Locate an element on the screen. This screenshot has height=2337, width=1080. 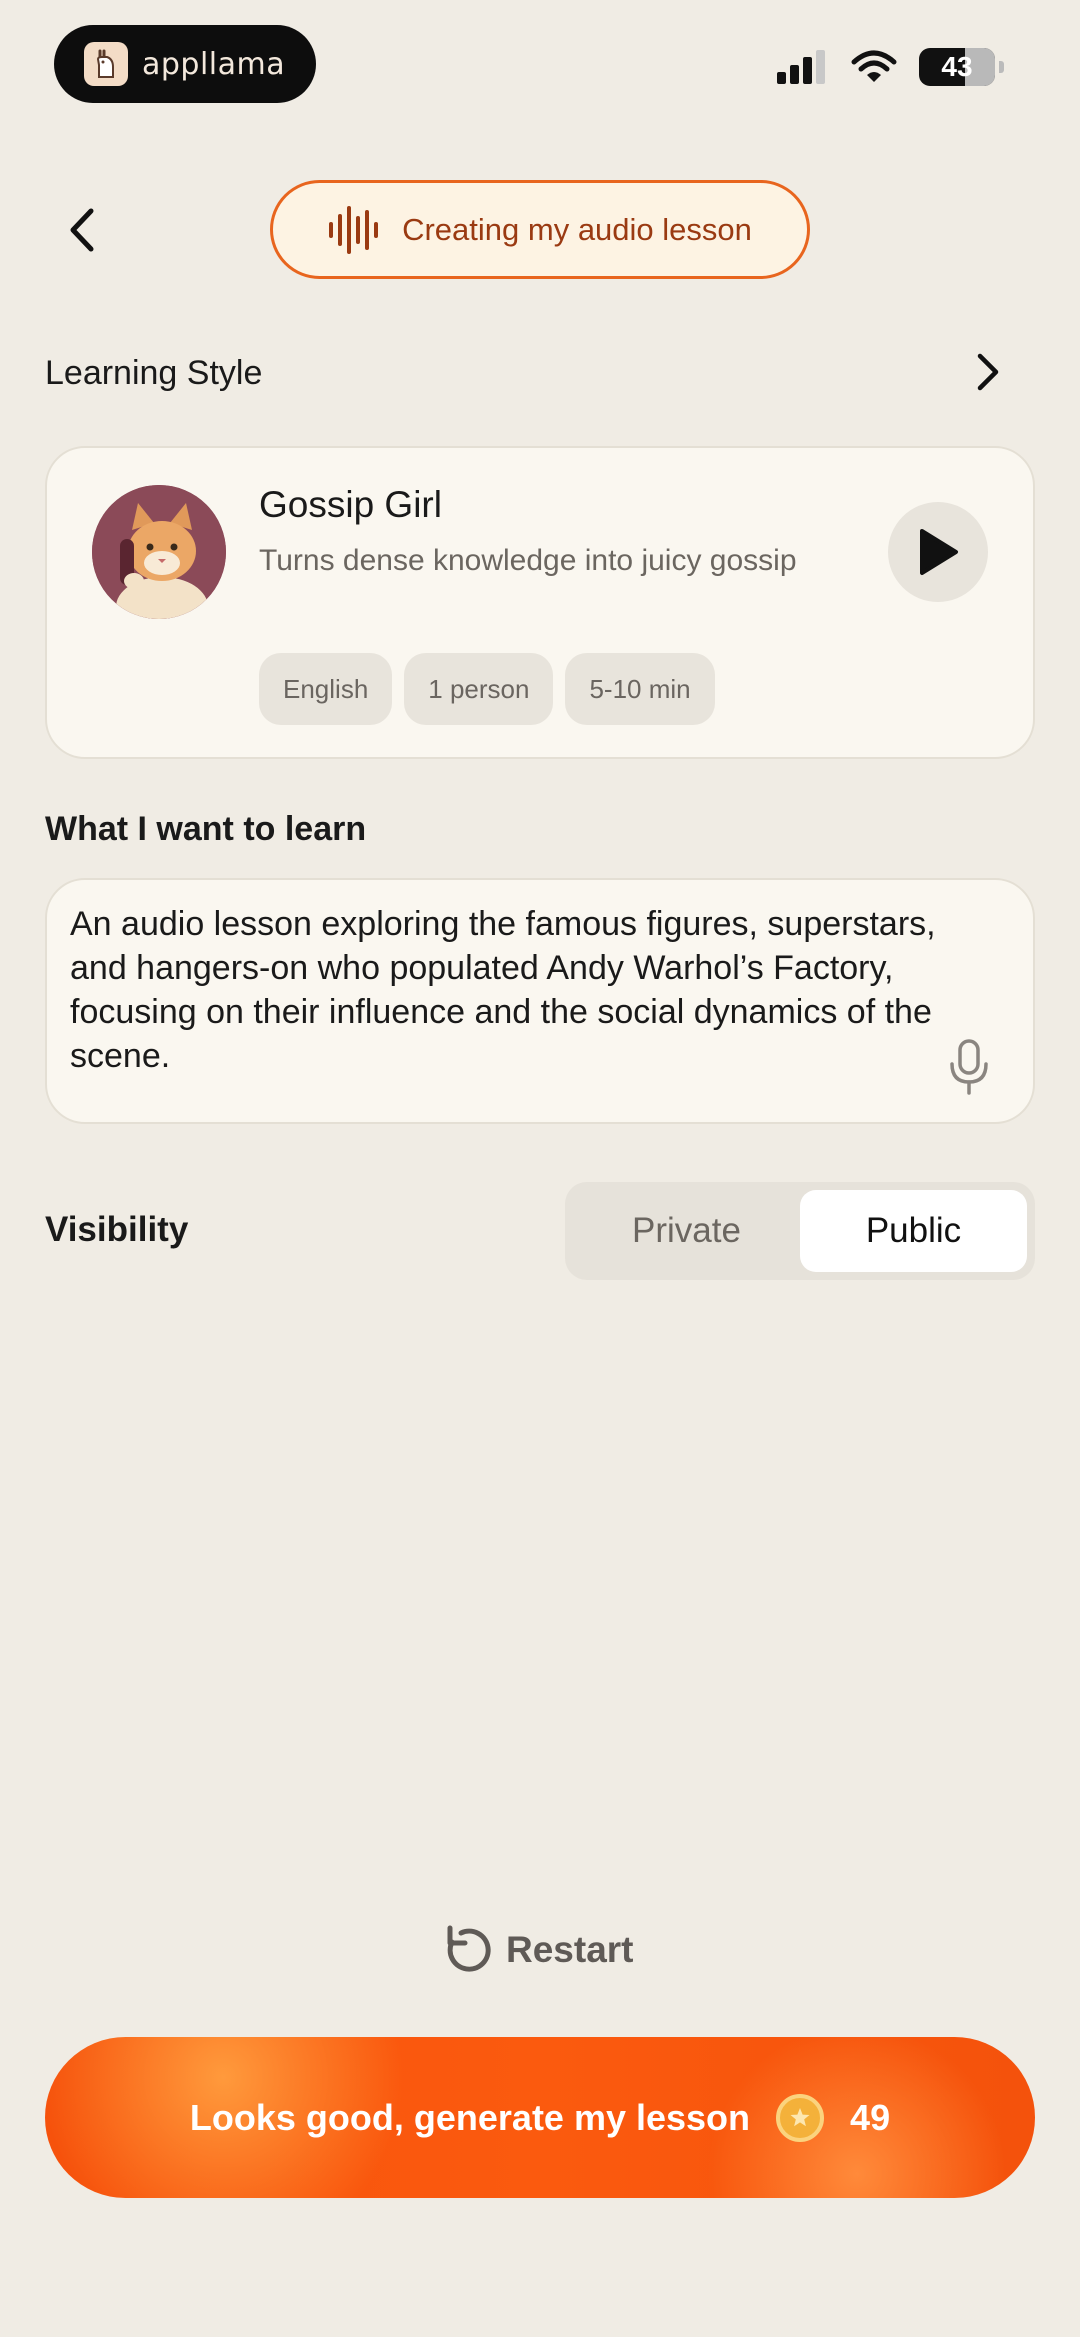
chevron-right-icon is located at coordinates (988, 372).